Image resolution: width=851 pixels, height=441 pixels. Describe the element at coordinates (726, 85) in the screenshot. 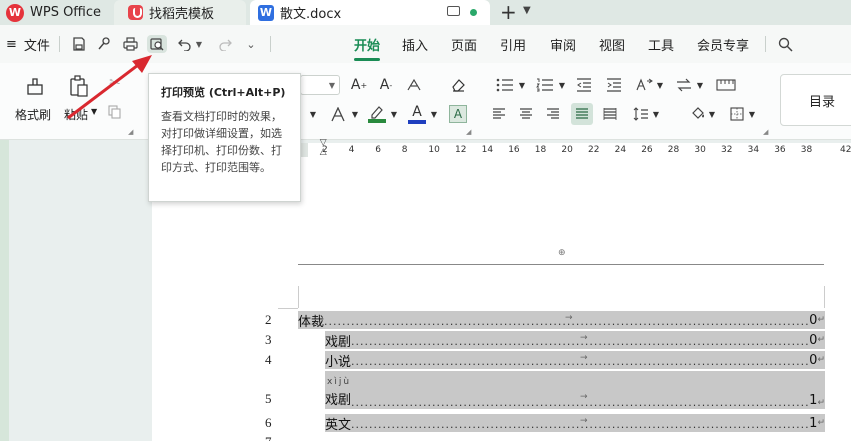

I see `show-marks-icon` at that location.